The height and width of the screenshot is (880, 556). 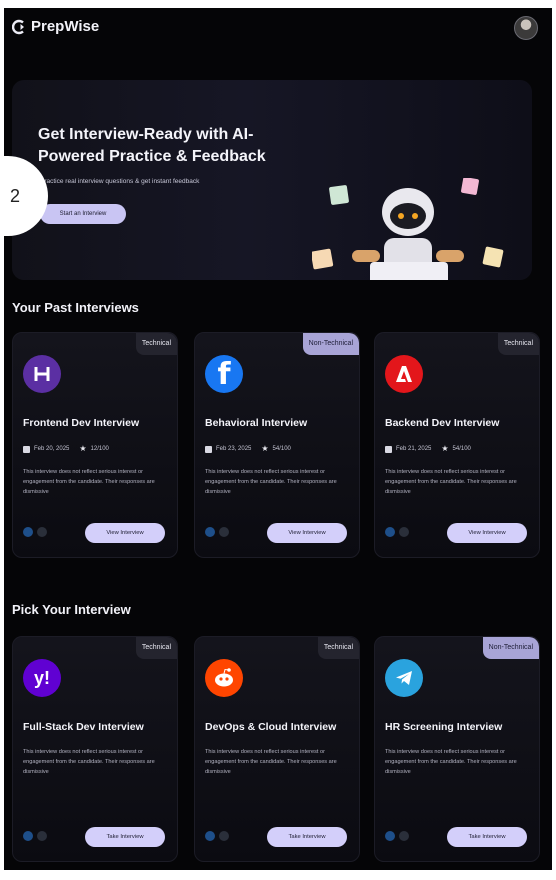 What do you see at coordinates (71, 609) in the screenshot?
I see `pick-interview-title: Pick Your Interview` at bounding box center [71, 609].